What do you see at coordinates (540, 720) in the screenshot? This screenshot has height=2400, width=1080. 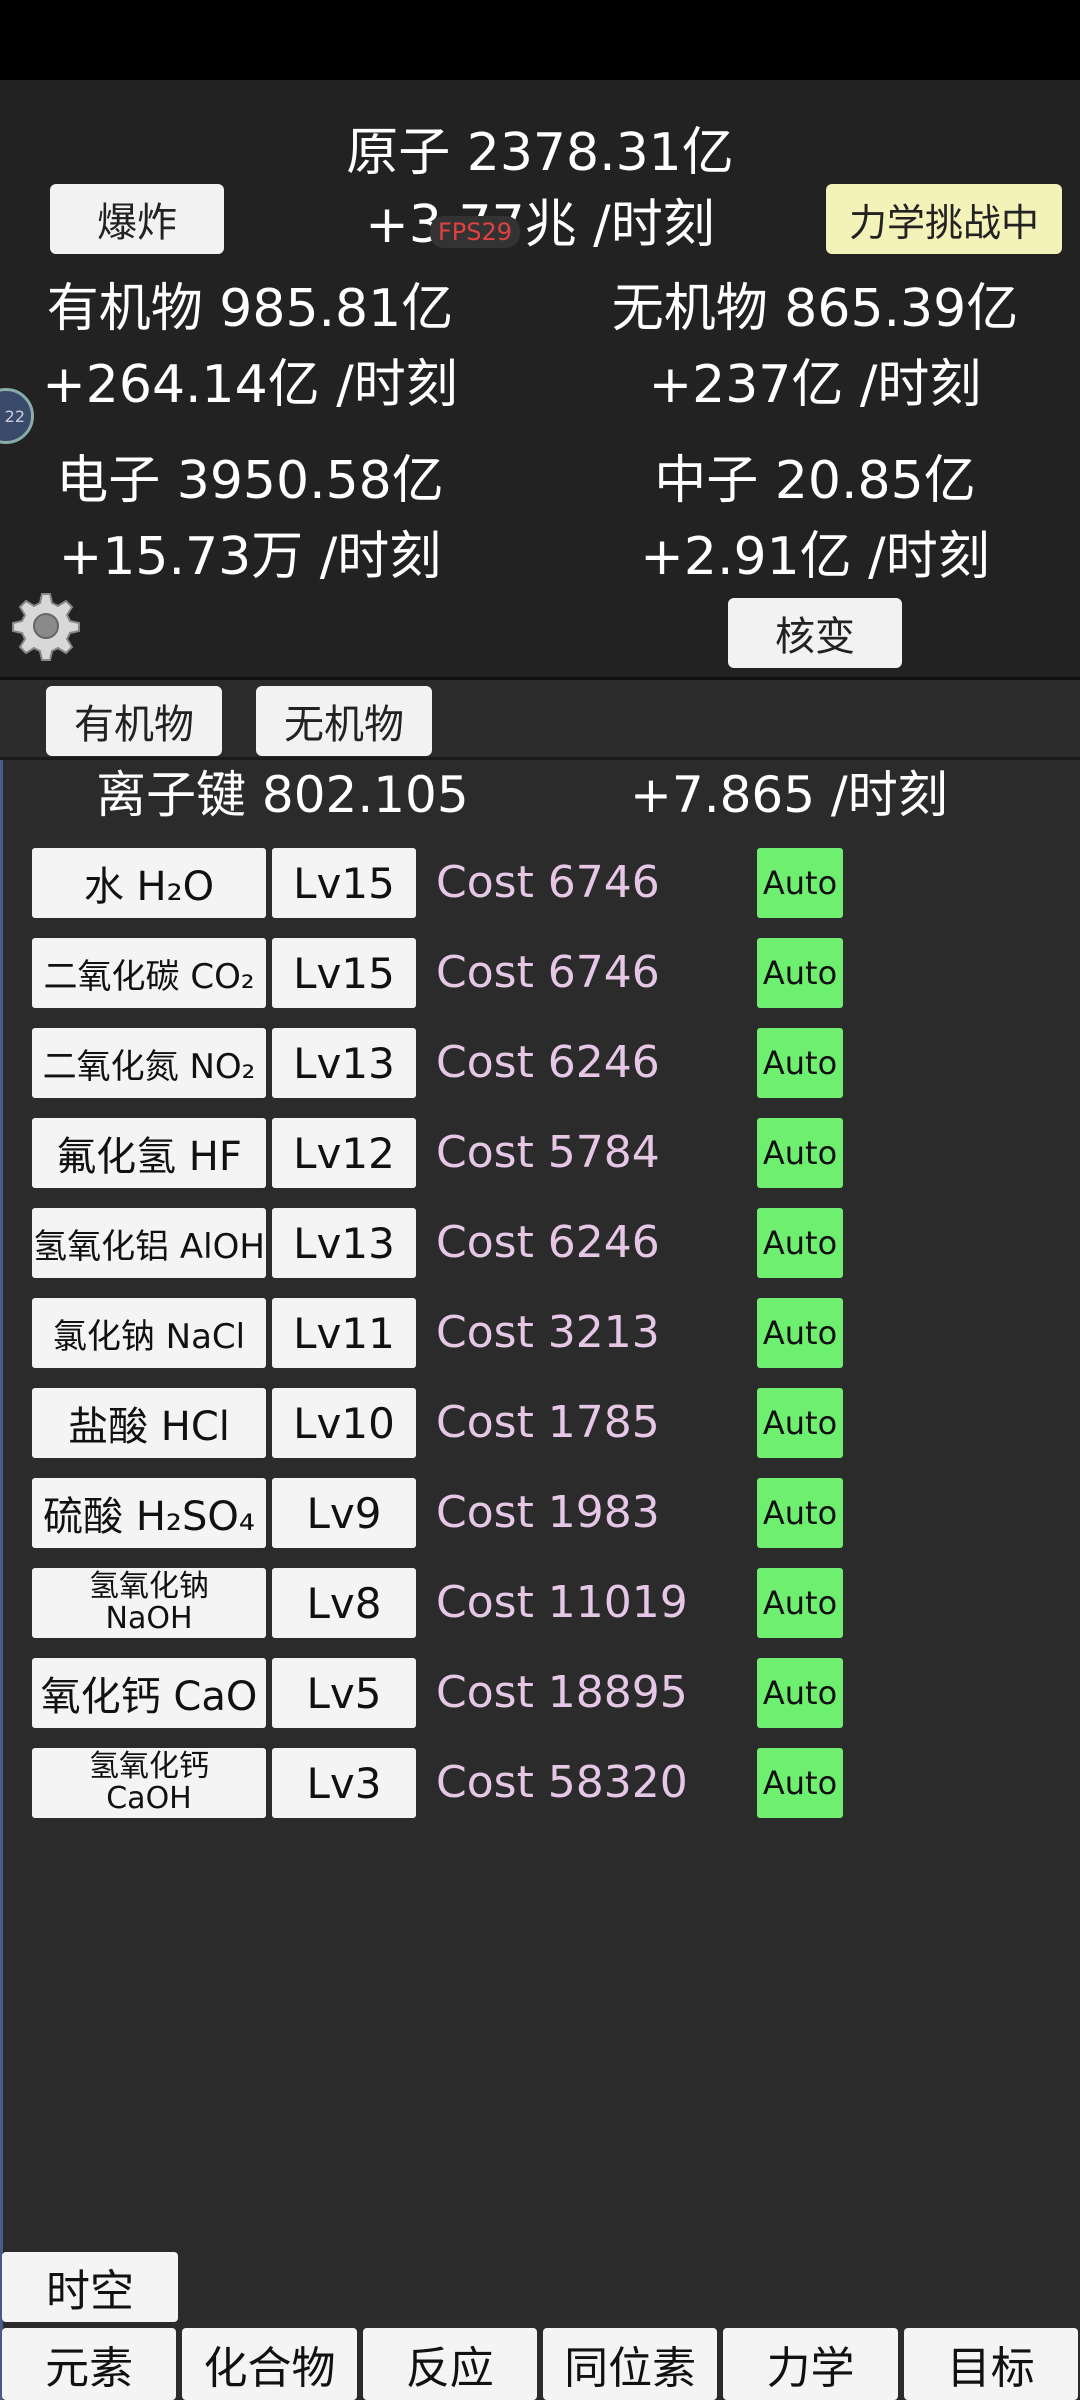 I see `category-bar: 有机物 无机物` at bounding box center [540, 720].